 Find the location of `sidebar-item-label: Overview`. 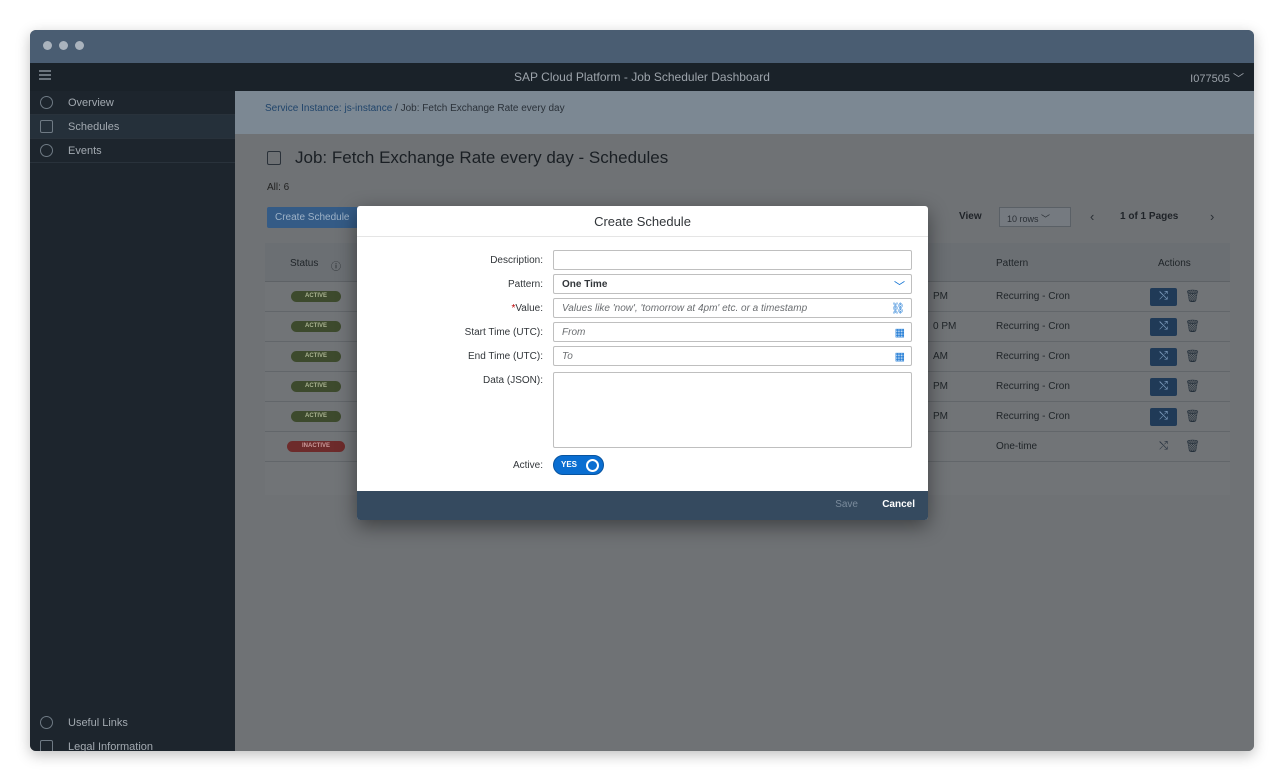

sidebar-item-label: Overview is located at coordinates (91, 103).